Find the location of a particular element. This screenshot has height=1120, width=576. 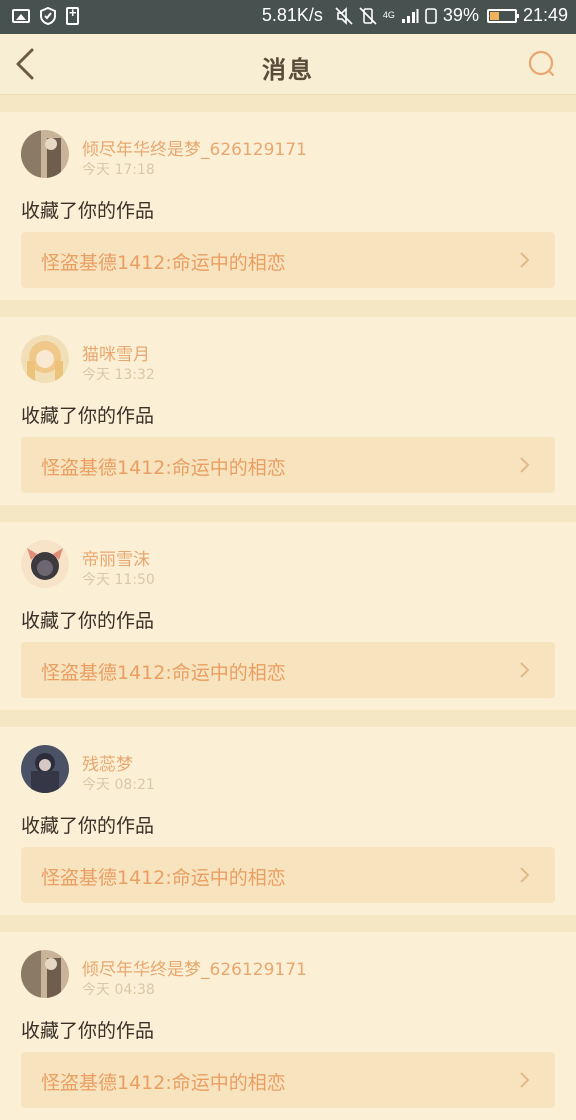

status-bar: 5.81K/s 4G 39% 21:49 is located at coordinates (288, 17).